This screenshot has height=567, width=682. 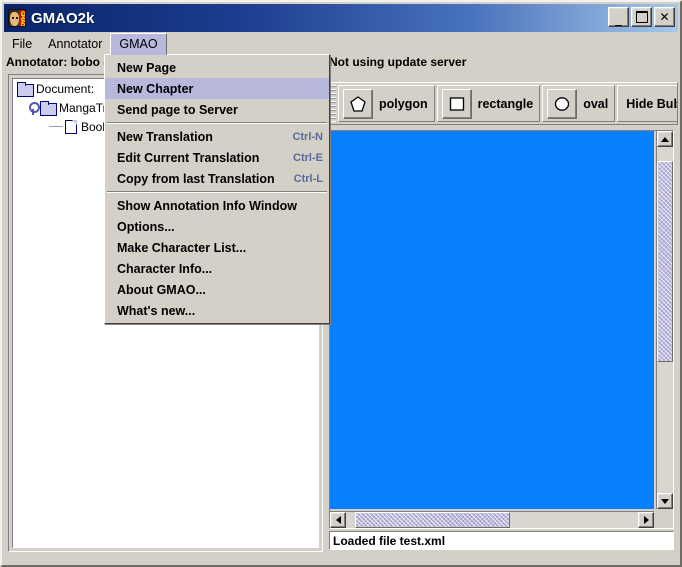 I want to click on menu-item-label: New Page, so click(x=147, y=67).